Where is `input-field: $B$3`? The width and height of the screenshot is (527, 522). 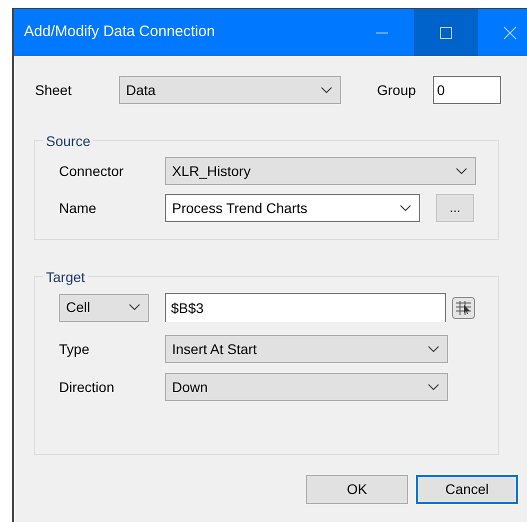 input-field: $B$3 is located at coordinates (305, 307).